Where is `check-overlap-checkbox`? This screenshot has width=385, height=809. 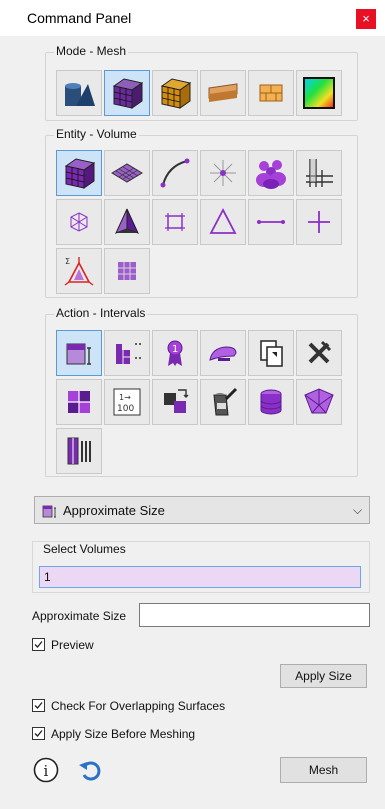 check-overlap-checkbox is located at coordinates (38, 705).